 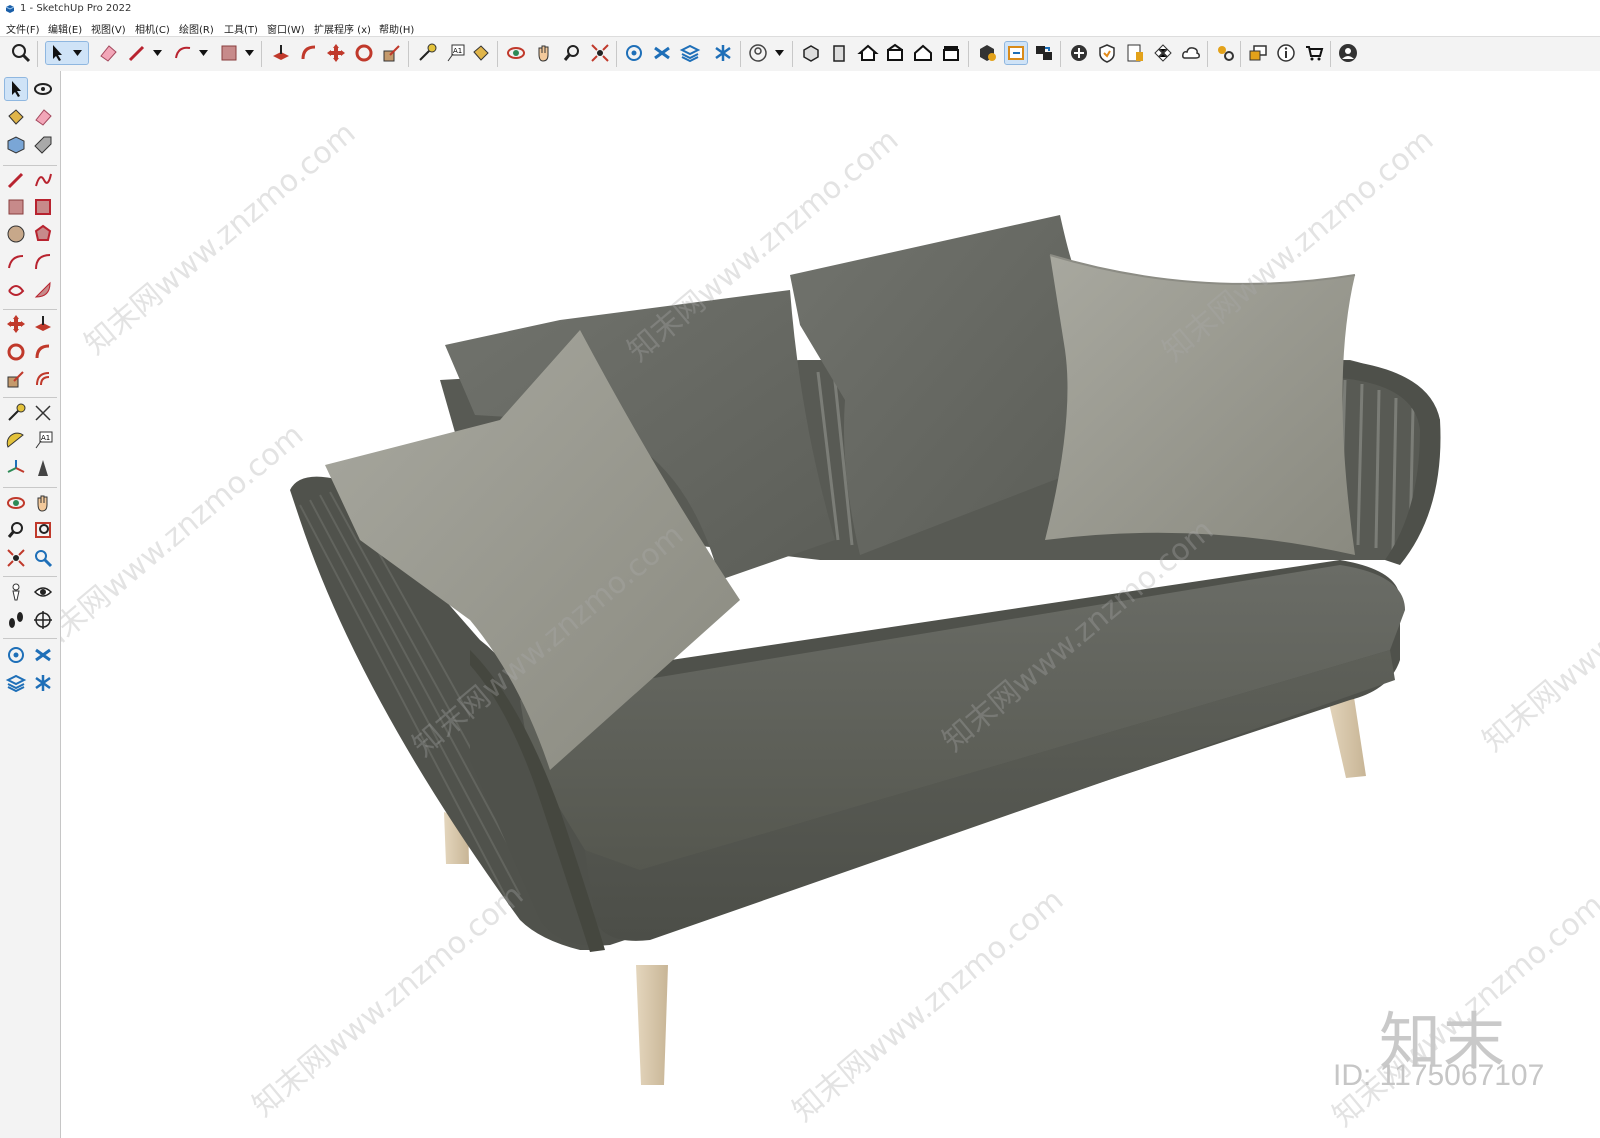 What do you see at coordinates (137, 53) in the screenshot?
I see `pencil-line-icon` at bounding box center [137, 53].